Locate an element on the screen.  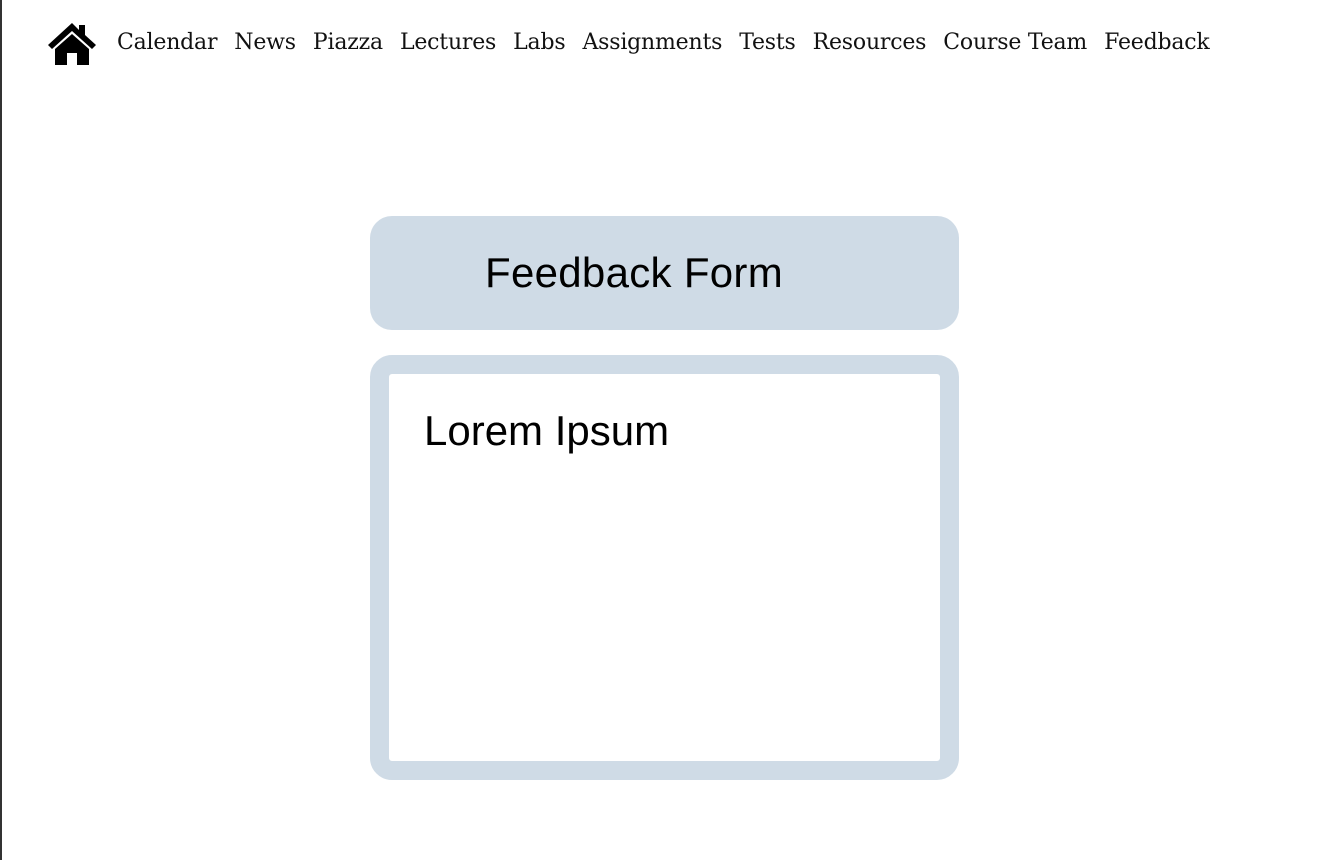
home-icon is located at coordinates (72, 43).